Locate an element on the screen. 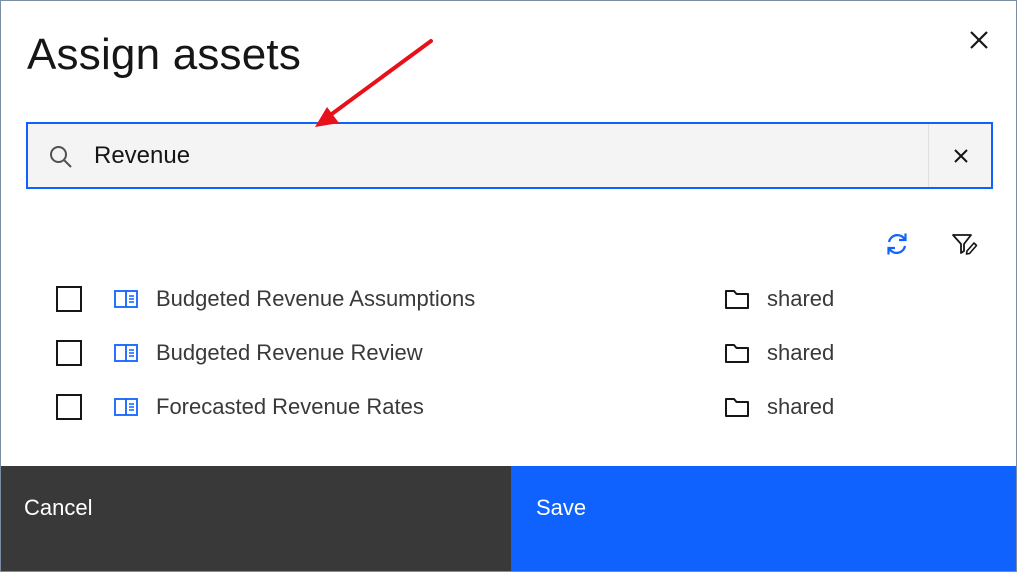 The image size is (1017, 572). close-button is located at coordinates (979, 40).